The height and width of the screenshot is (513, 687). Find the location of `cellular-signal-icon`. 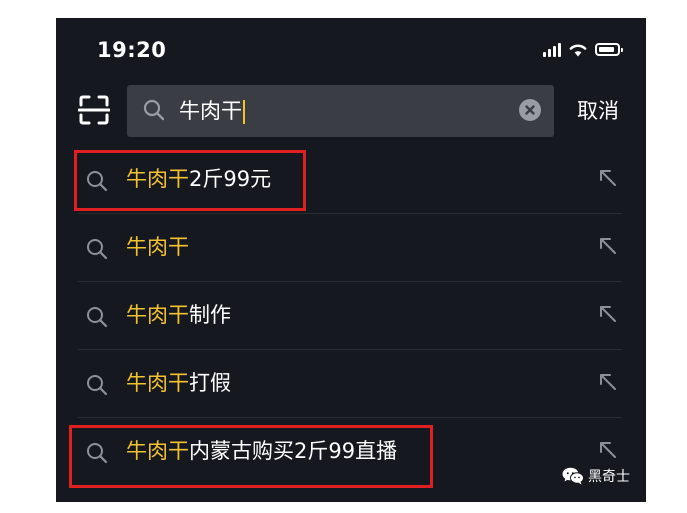

cellular-signal-icon is located at coordinates (552, 49).